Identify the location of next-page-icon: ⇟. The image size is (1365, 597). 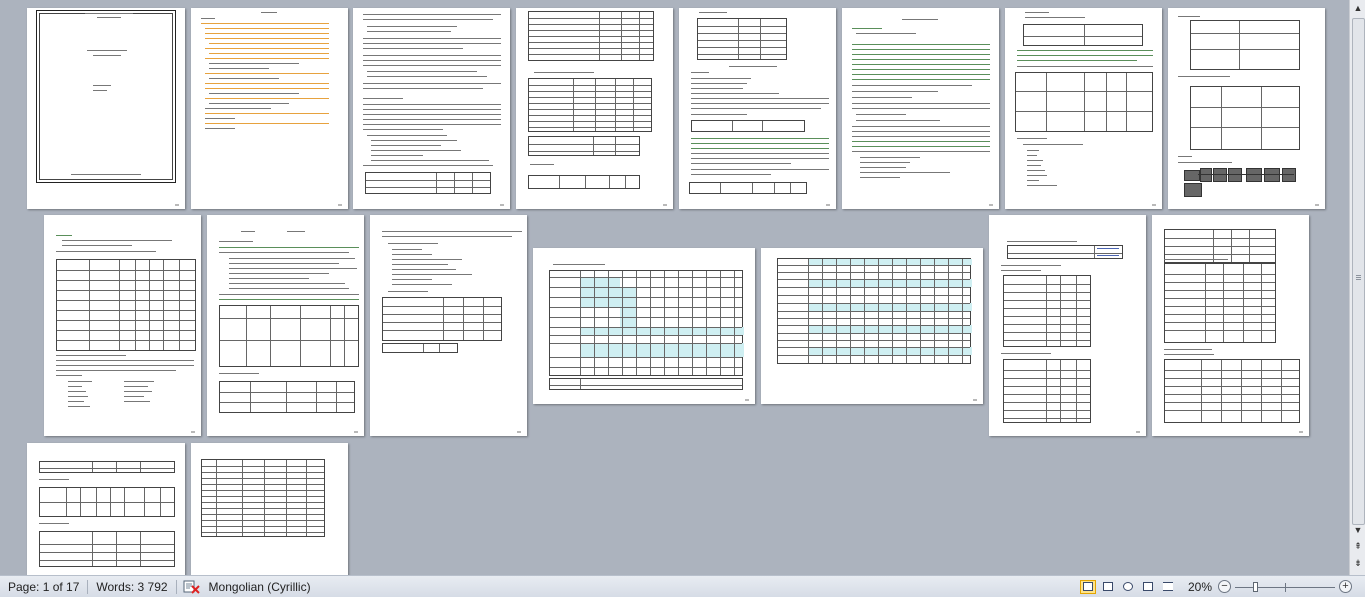
(1358, 563).